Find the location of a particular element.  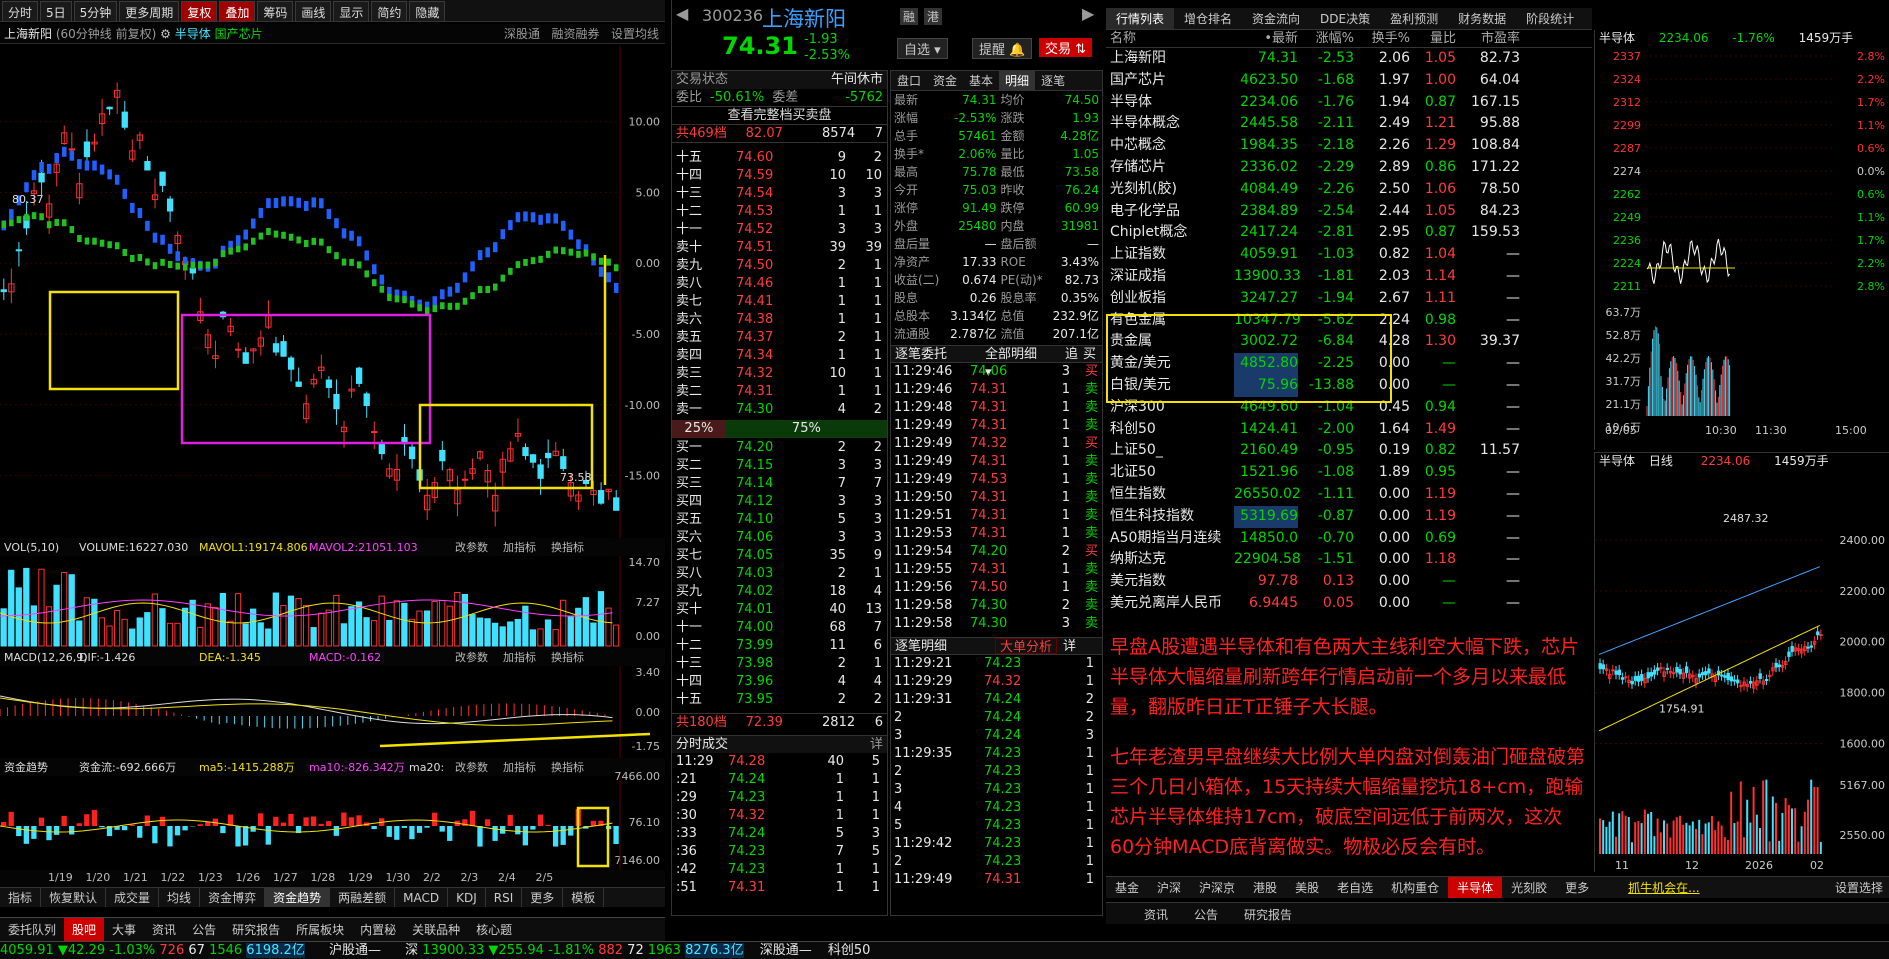

sector-tab-9: 更多 is located at coordinates (1577, 887).